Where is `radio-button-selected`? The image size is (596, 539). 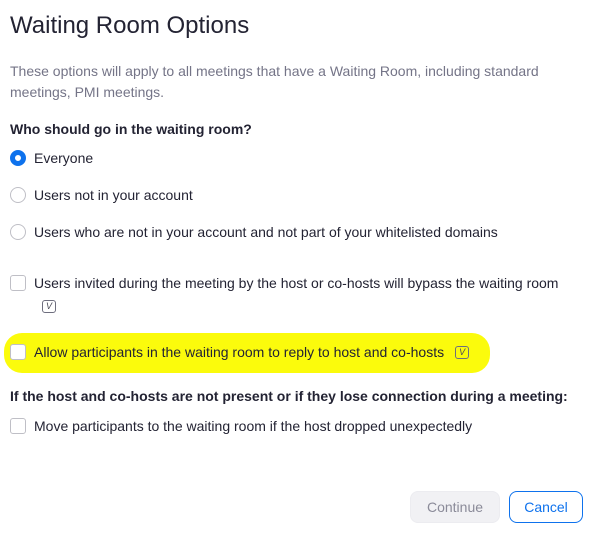 radio-button-selected is located at coordinates (18, 158).